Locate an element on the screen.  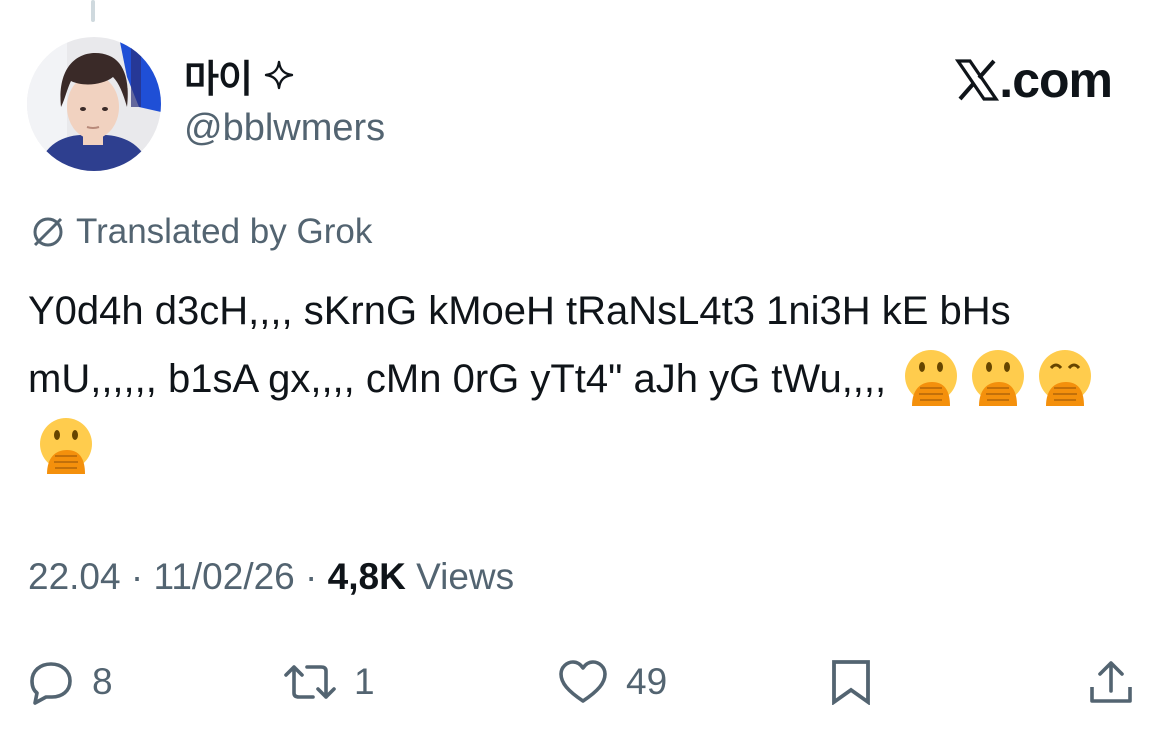
sparkle-icon is located at coordinates (279, 75).